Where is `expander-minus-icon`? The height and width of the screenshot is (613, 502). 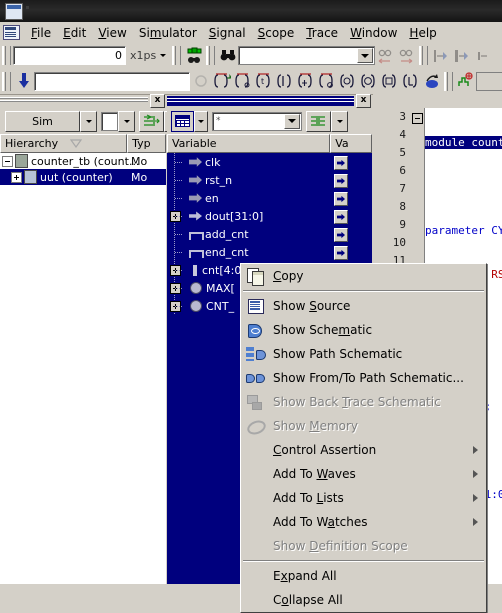
expander-minus-icon is located at coordinates (7, 161).